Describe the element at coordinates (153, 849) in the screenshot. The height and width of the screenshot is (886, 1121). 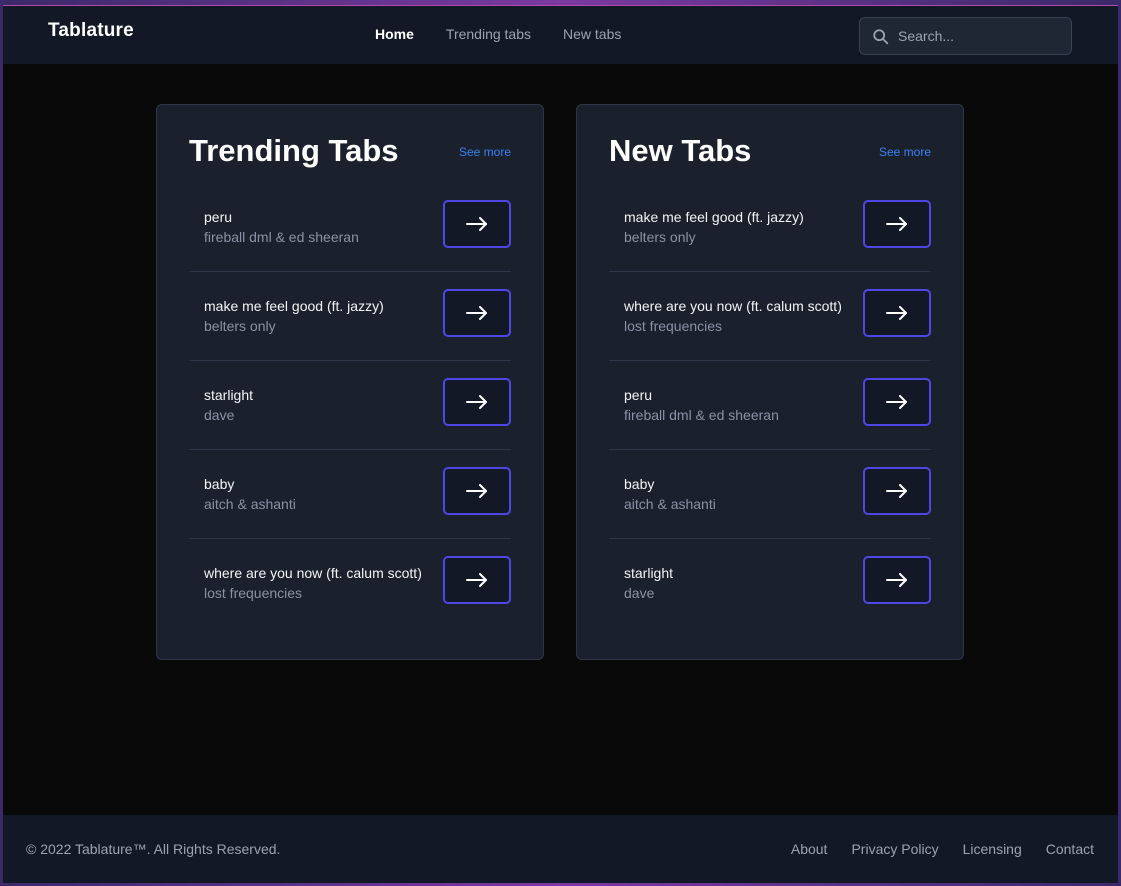
I see `copyright-text: © 2022 Tablature™. All Rights Reserved.` at that location.